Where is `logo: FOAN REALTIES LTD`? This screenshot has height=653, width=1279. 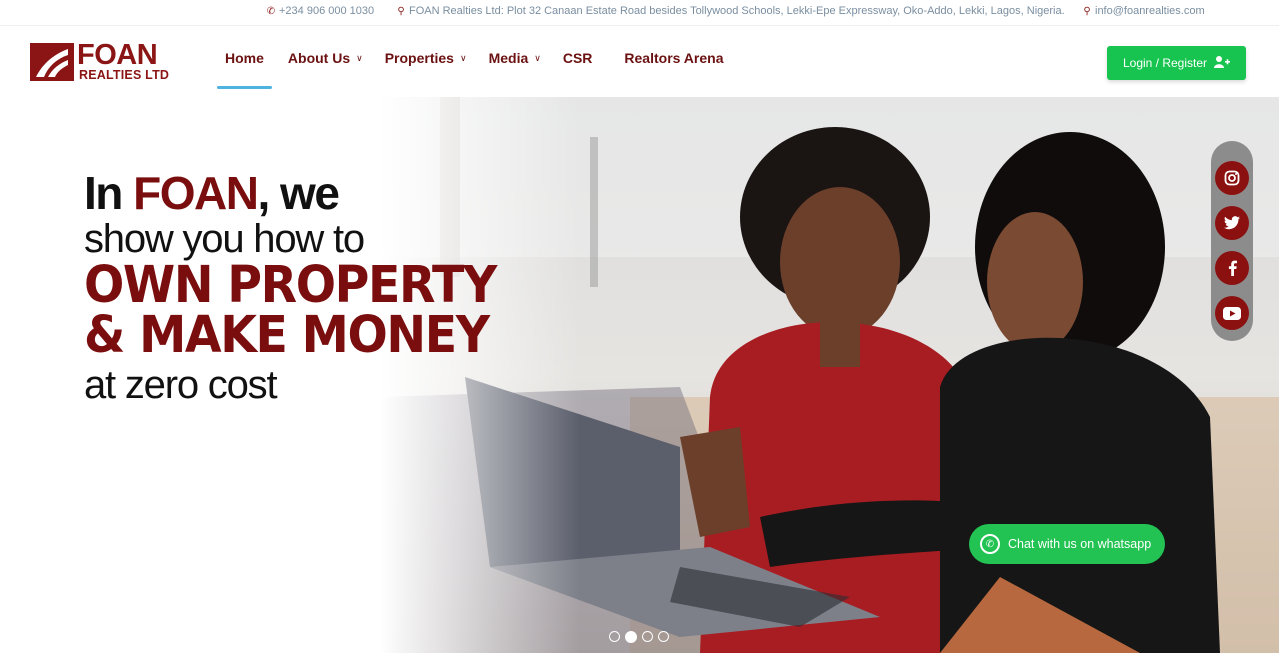
logo: FOAN REALTIES LTD is located at coordinates (105, 61).